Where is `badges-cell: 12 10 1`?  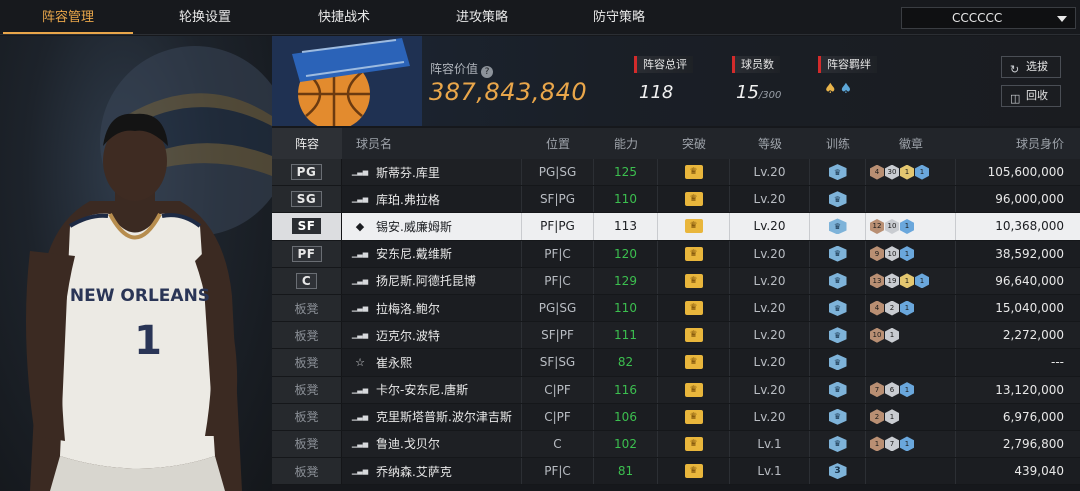
badges-cell: 12 10 1 is located at coordinates (911, 226).